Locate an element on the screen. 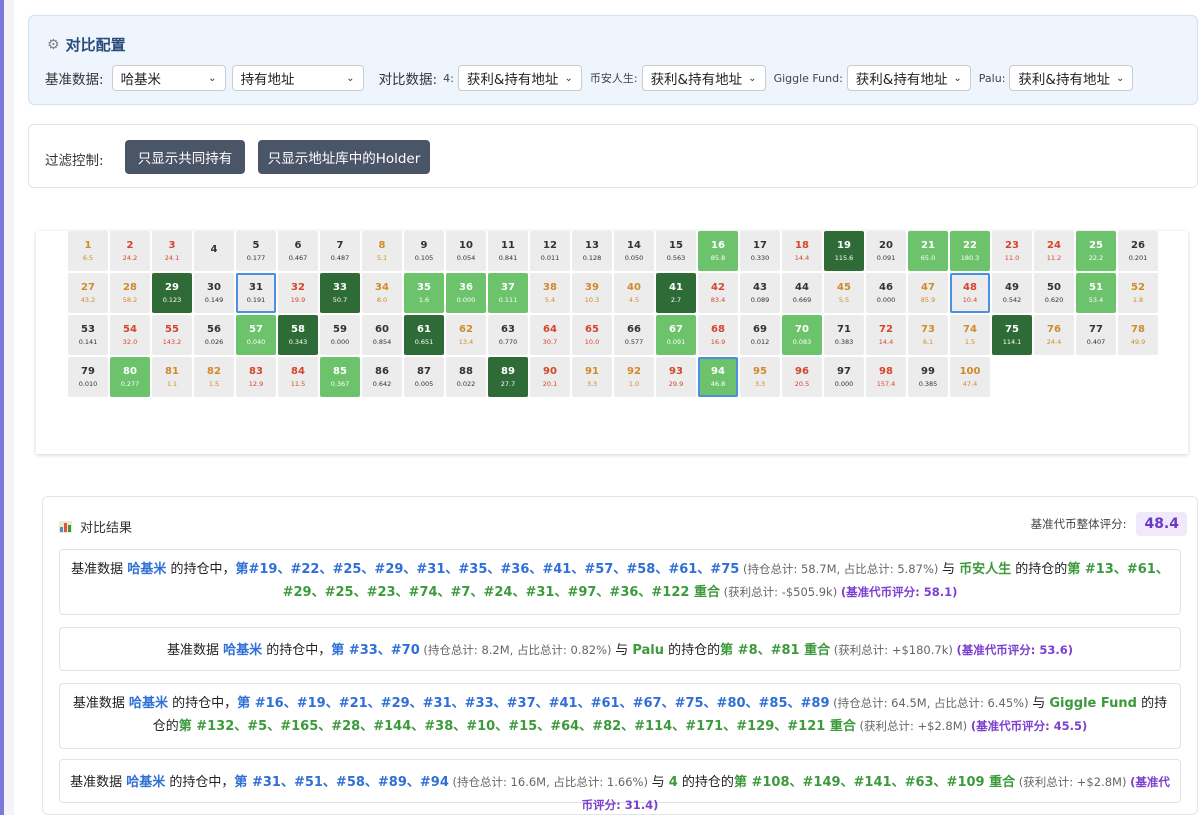 The height and width of the screenshot is (815, 1200). holder-cell: 44 0.669 is located at coordinates (802, 293).